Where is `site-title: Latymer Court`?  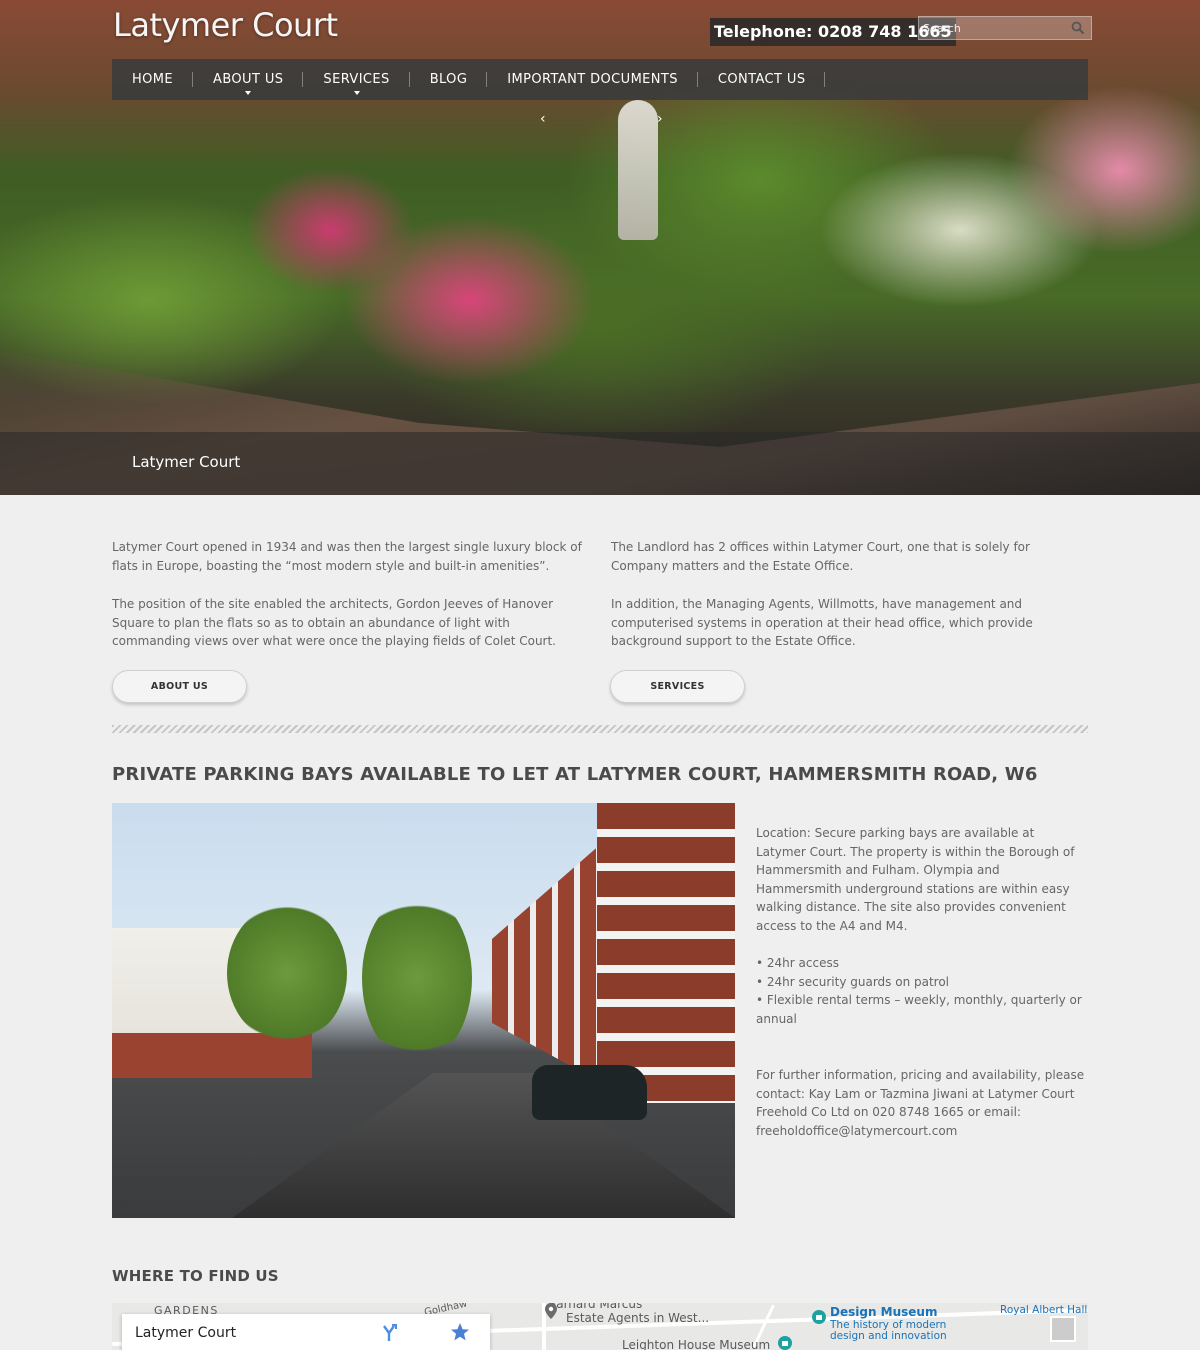 site-title: Latymer Court is located at coordinates (225, 25).